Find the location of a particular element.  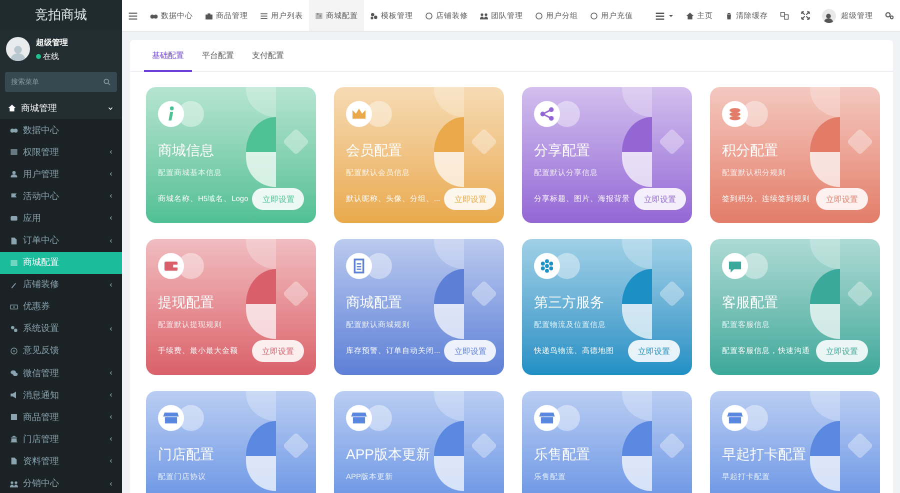

card-title: 积分配置 is located at coordinates (750, 151).